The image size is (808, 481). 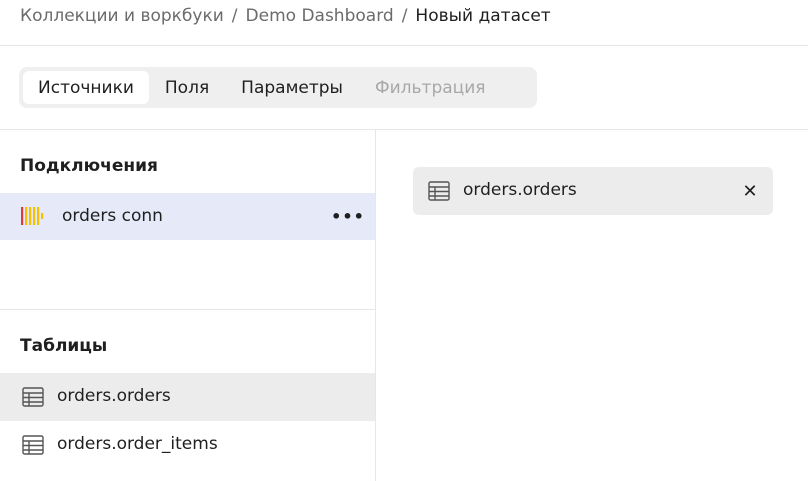 What do you see at coordinates (404, 45) in the screenshot?
I see `header-divider` at bounding box center [404, 45].